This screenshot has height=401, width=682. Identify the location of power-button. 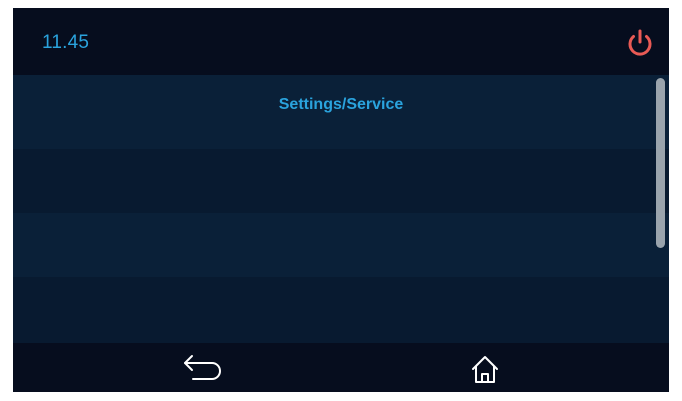
(640, 43).